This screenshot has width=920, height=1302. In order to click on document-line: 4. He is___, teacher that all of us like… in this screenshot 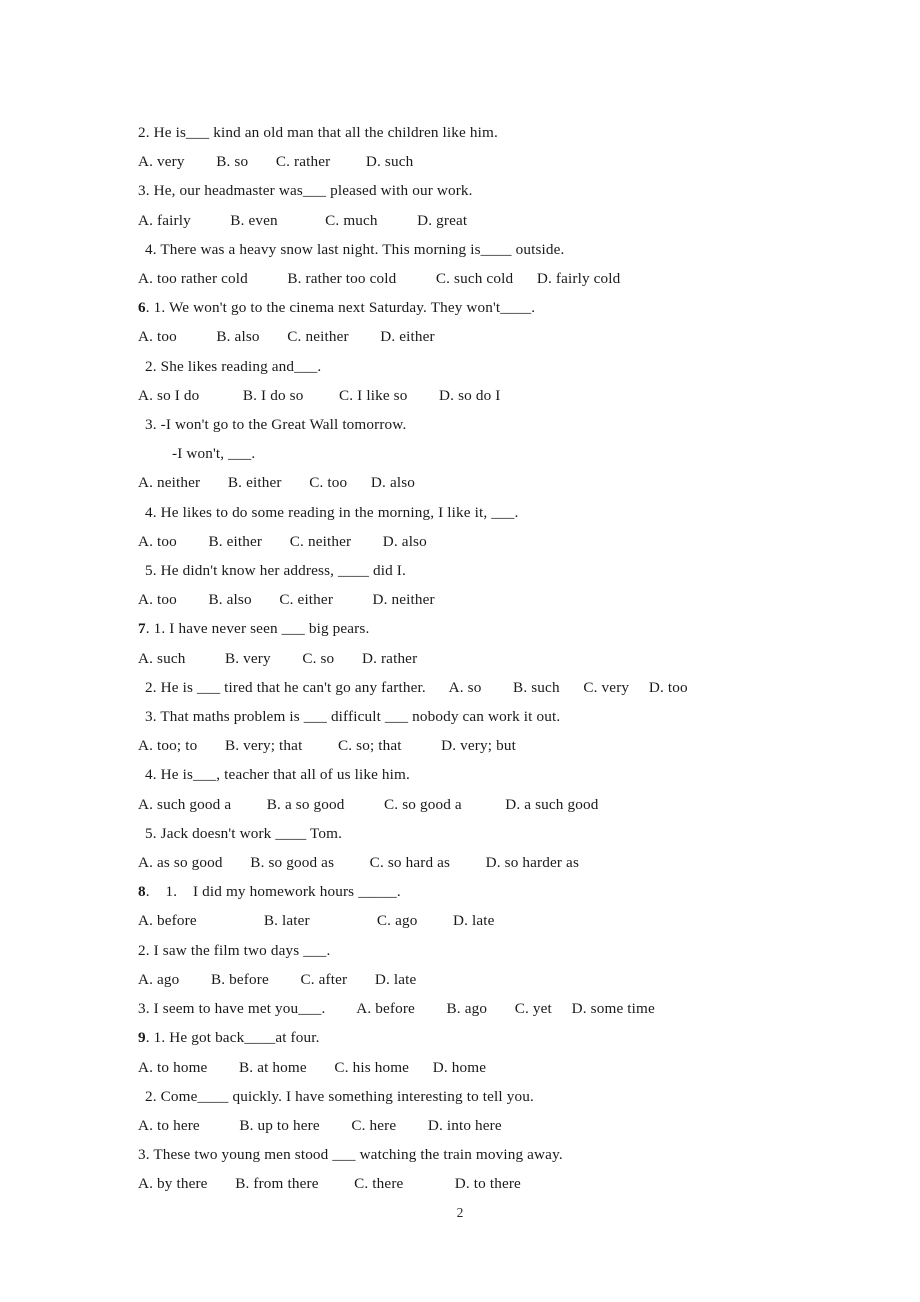, I will do `click(503, 774)`.